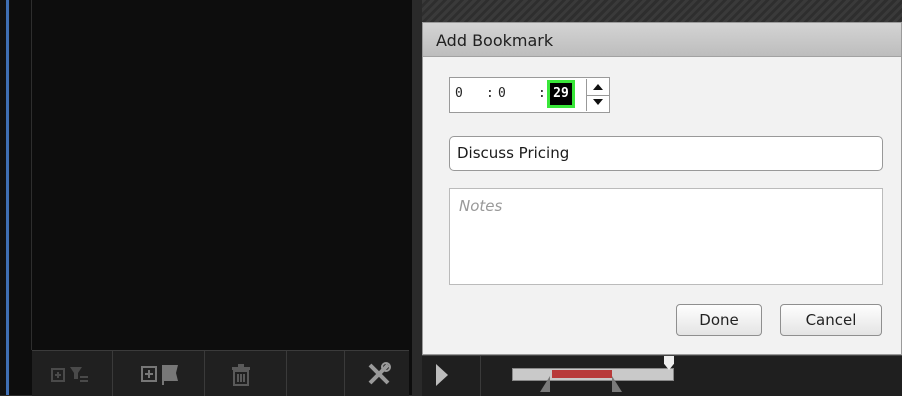 Image resolution: width=902 pixels, height=396 pixels. What do you see at coordinates (442, 375) in the screenshot?
I see `play-icon` at bounding box center [442, 375].